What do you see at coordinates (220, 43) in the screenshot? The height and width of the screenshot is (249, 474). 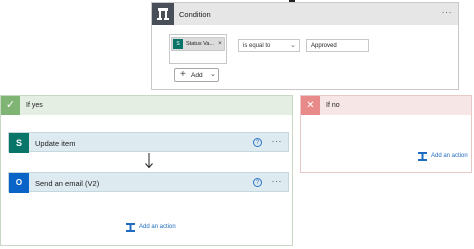 I see `remove-token-icon: ×` at bounding box center [220, 43].